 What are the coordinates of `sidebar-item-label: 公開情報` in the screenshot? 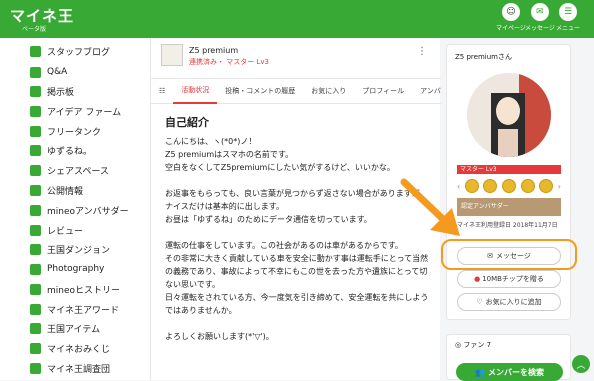 It's located at (65, 191).